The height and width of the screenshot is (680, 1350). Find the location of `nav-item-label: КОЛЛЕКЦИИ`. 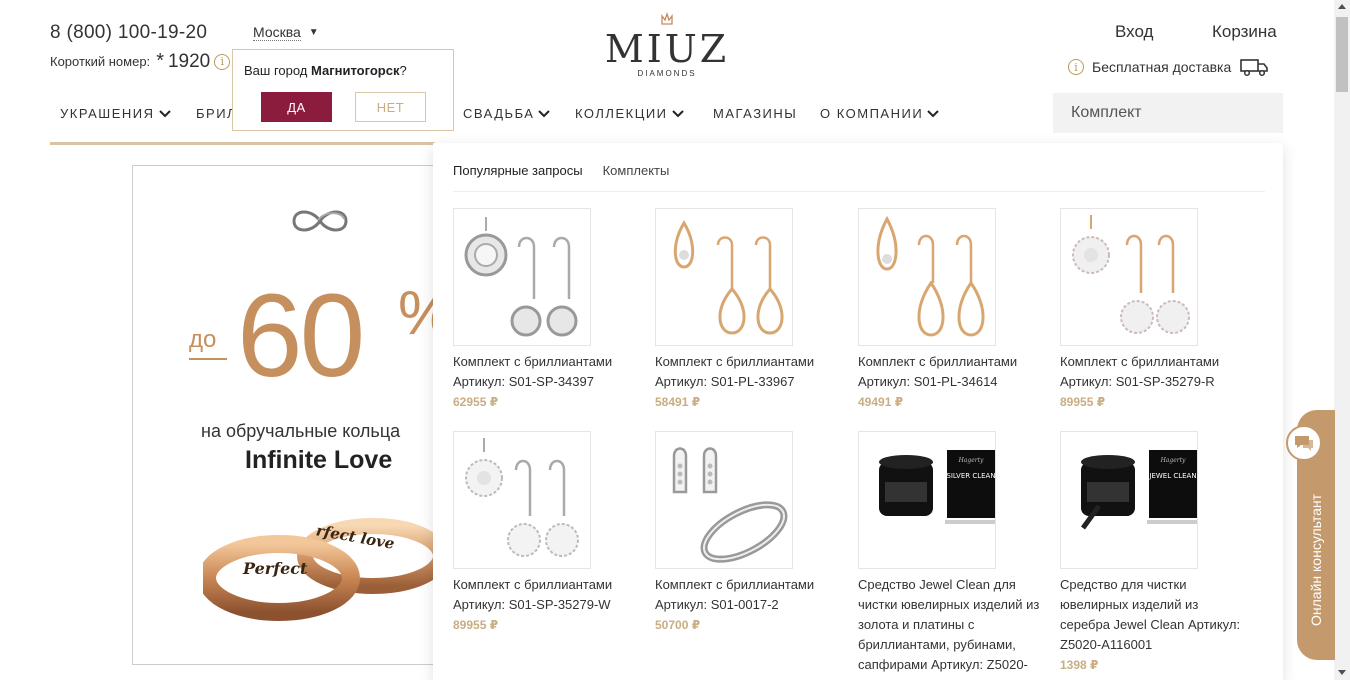

nav-item-label: КОЛЛЕКЦИИ is located at coordinates (621, 113).